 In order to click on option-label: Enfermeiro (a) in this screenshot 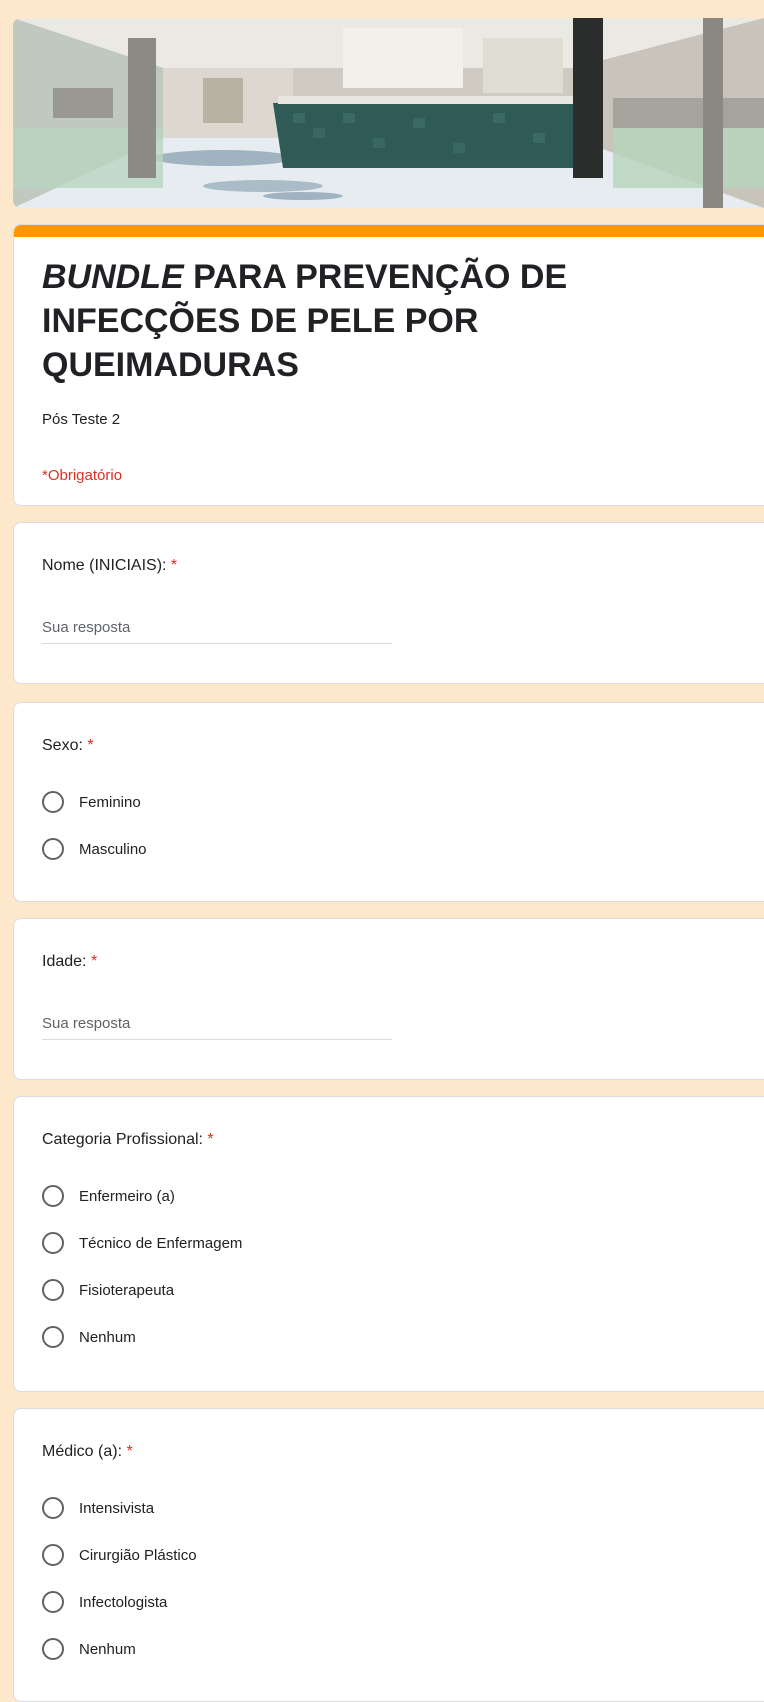, I will do `click(127, 1196)`.